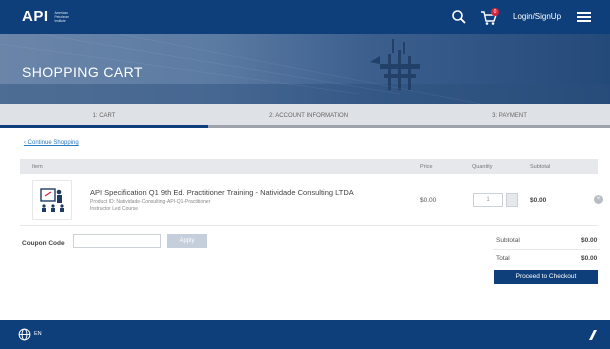 Image resolution: width=610 pixels, height=349 pixels. What do you see at coordinates (43, 243) in the screenshot?
I see `coupon-code-label: Coupon Code` at bounding box center [43, 243].